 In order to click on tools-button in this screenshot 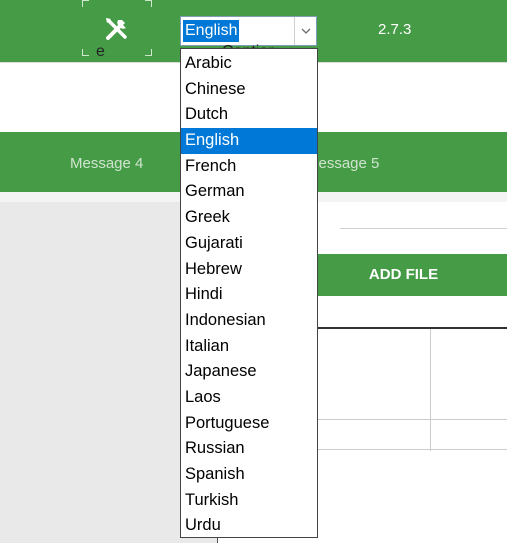, I will do `click(117, 28)`.